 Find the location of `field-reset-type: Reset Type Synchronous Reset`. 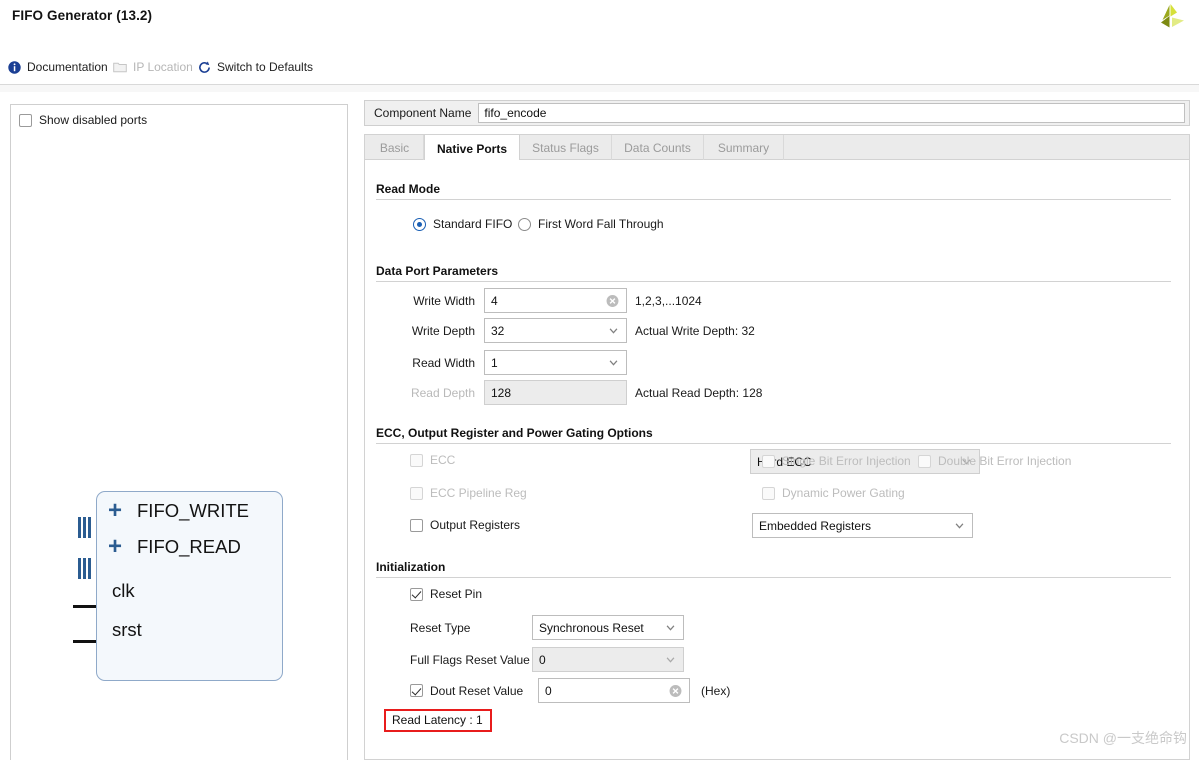

field-reset-type: Reset Type Synchronous Reset is located at coordinates (547, 627).